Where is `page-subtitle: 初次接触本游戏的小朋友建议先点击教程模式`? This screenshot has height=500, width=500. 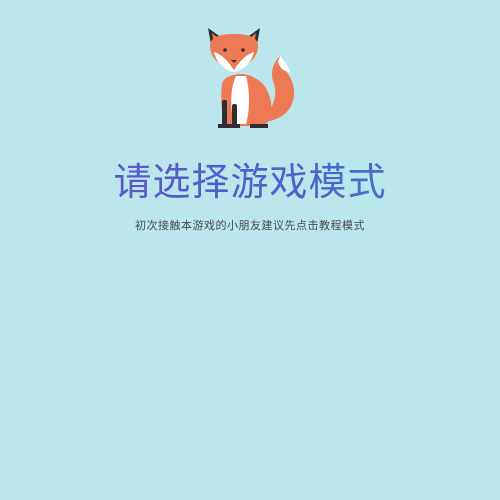 page-subtitle: 初次接触本游戏的小朋友建议先点击教程模式 is located at coordinates (250, 225).